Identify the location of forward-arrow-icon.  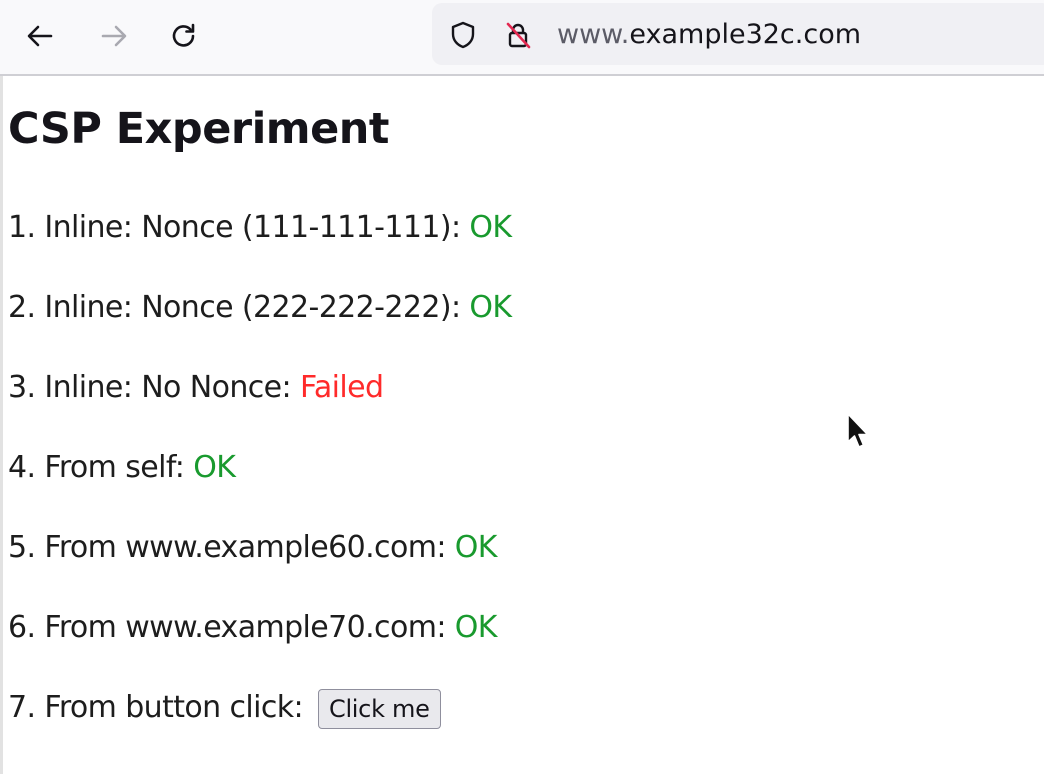
(114, 36).